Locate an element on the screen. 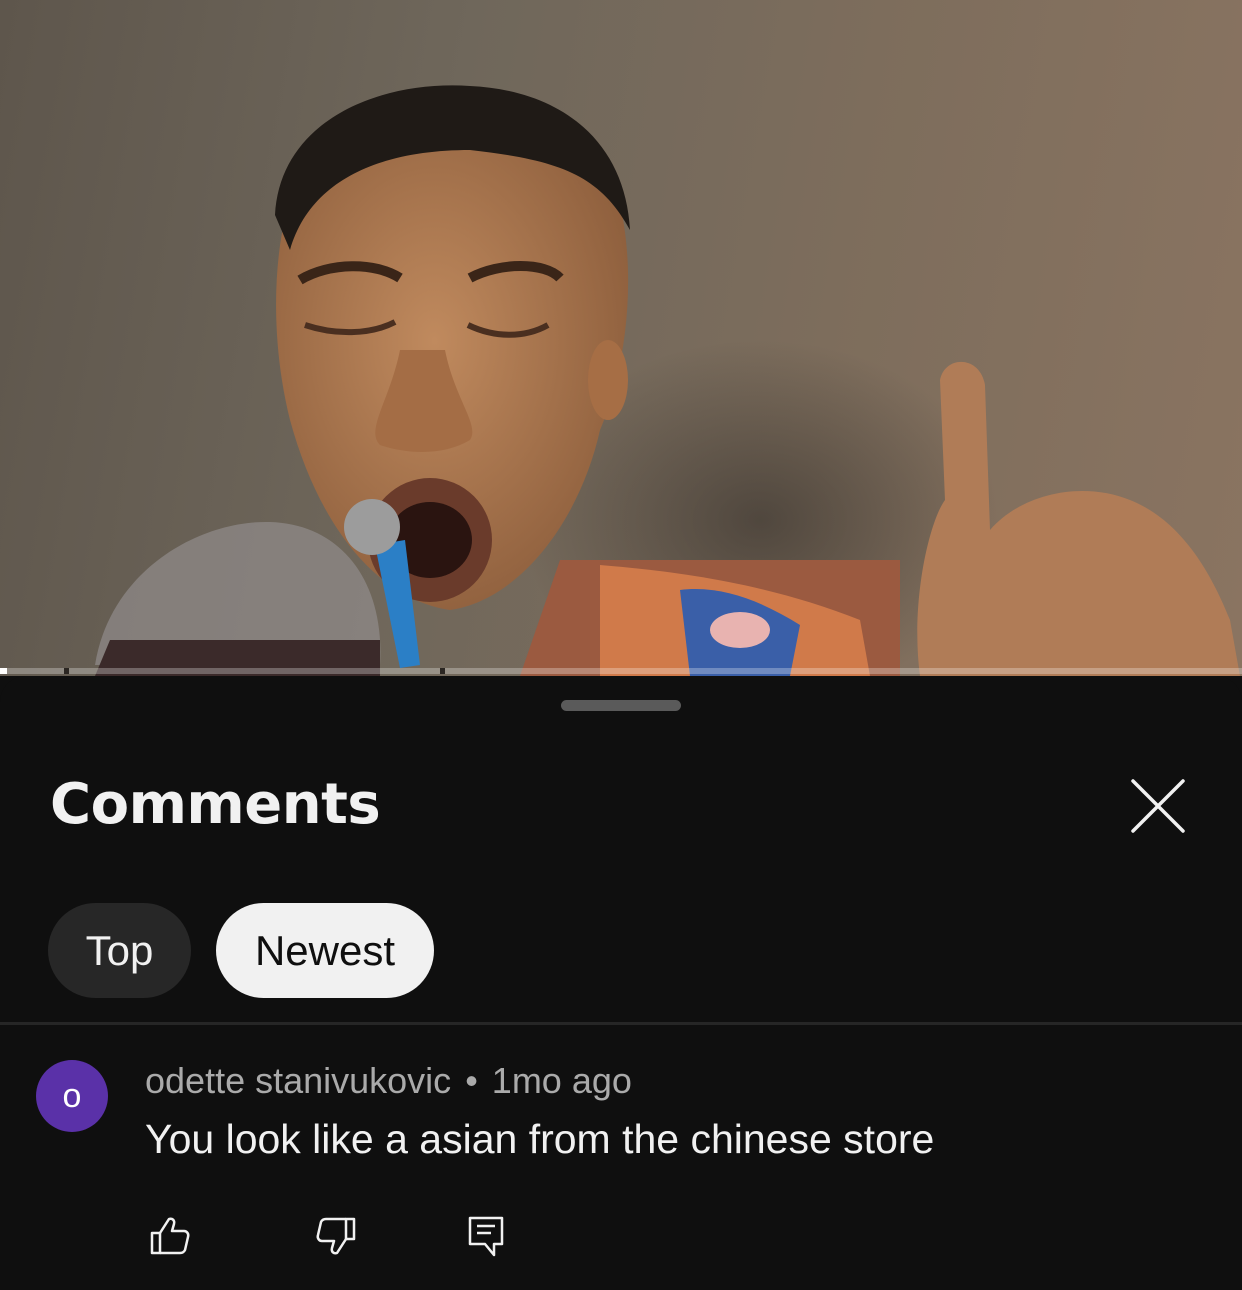  reply-icon is located at coordinates (486, 1236).